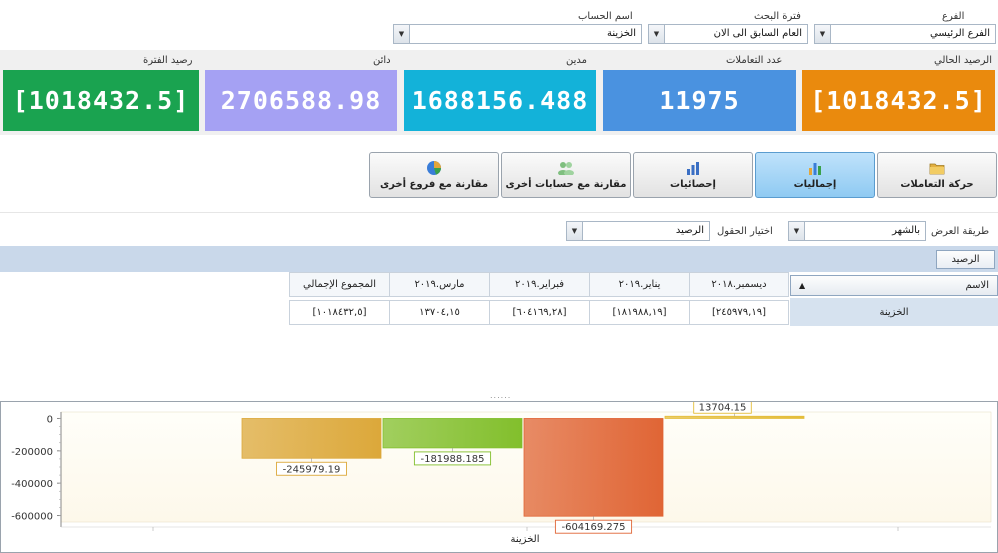 This screenshot has width=998, height=553. What do you see at coordinates (638, 231) in the screenshot?
I see `fields-select: ▼ الرصيد` at bounding box center [638, 231].